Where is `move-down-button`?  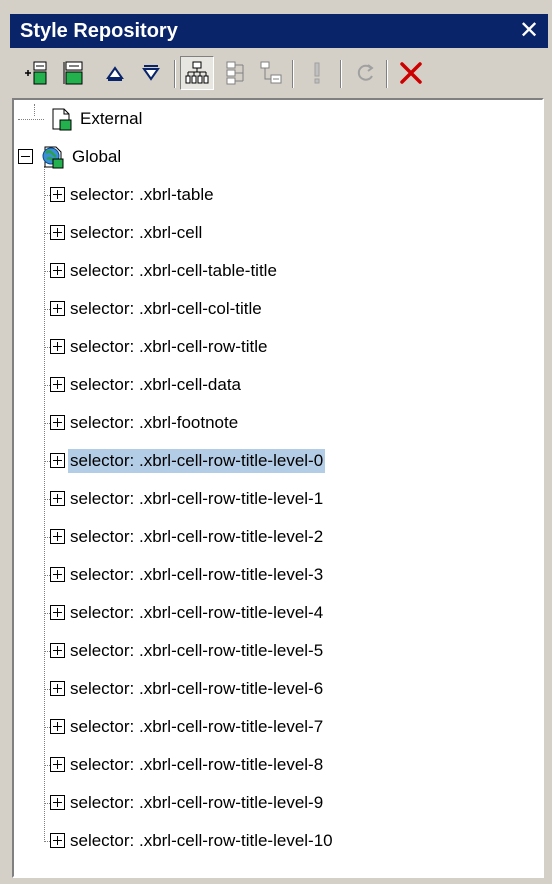 move-down-button is located at coordinates (151, 73).